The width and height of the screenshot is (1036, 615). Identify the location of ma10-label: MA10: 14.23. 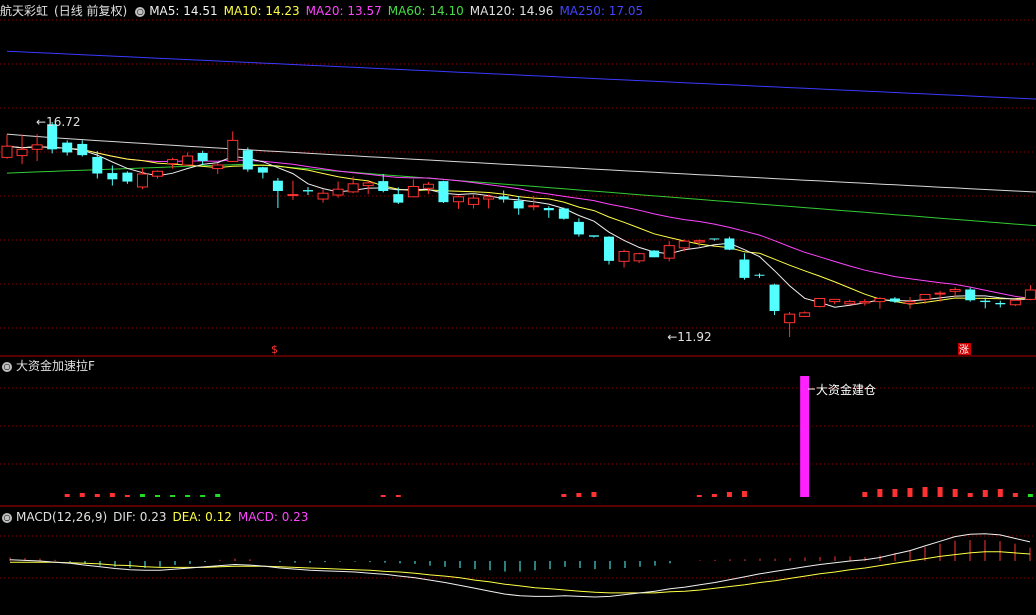
(261, 11).